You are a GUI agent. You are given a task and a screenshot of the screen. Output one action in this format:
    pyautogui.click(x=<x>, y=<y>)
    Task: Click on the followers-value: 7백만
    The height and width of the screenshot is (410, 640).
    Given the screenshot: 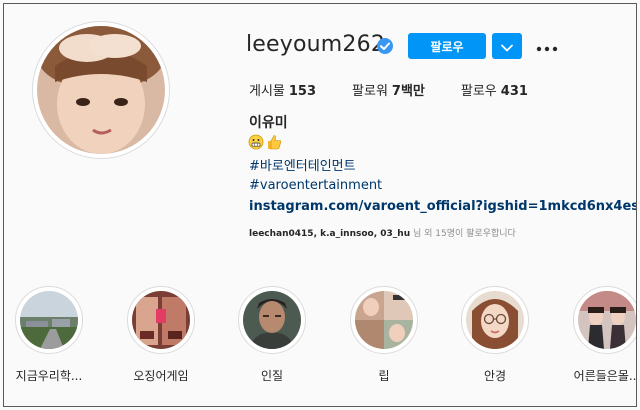 What is the action you would take?
    pyautogui.click(x=408, y=91)
    